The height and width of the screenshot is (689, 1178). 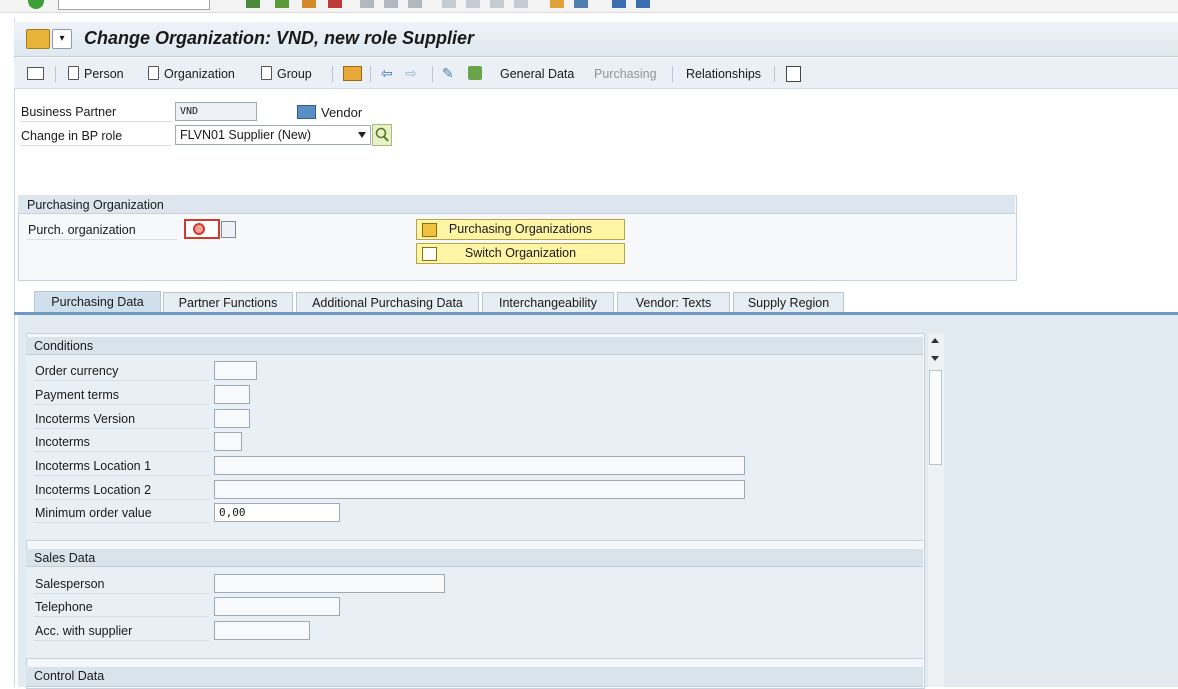 What do you see at coordinates (723, 74) in the screenshot?
I see `relationships-button: Relationships` at bounding box center [723, 74].